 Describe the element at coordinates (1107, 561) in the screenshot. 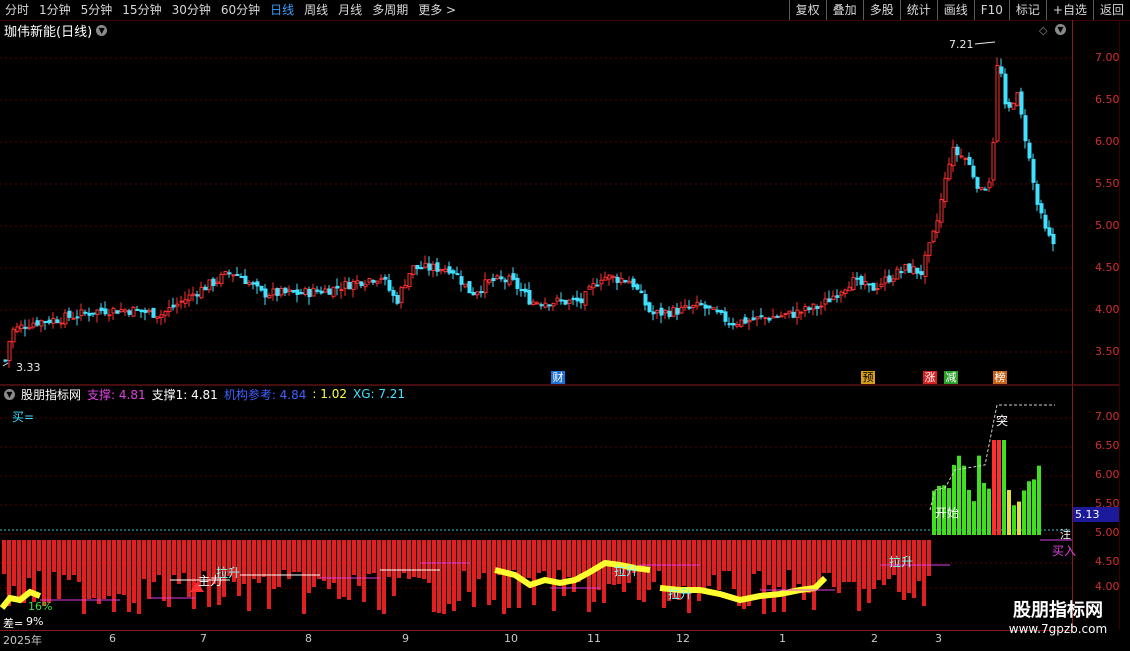

I see `indicator-tick: 4.50` at that location.